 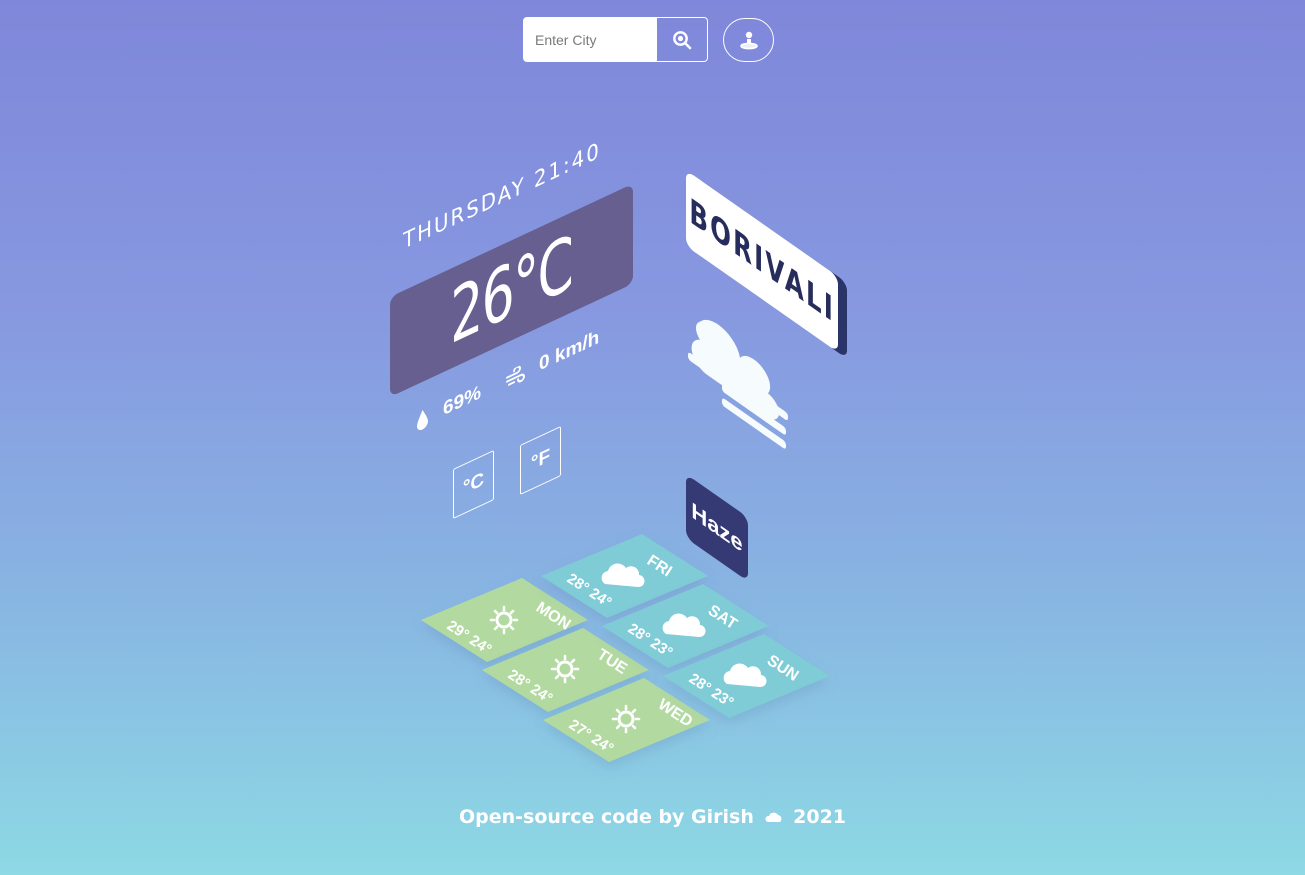 I want to click on weather-condition-card: Haze, so click(x=717, y=528).